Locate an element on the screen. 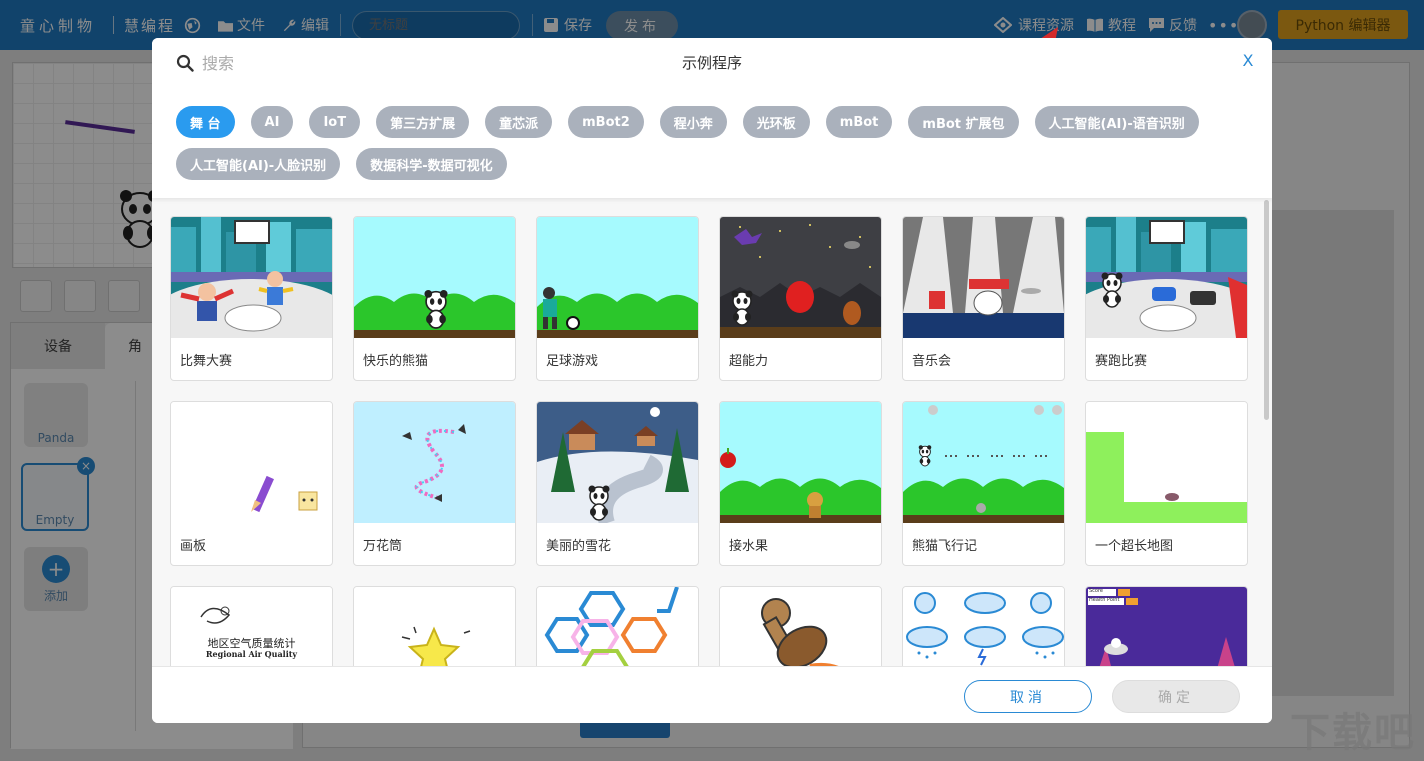  category-tag: 人工智能(AI)-语音识别 is located at coordinates (1116, 122).